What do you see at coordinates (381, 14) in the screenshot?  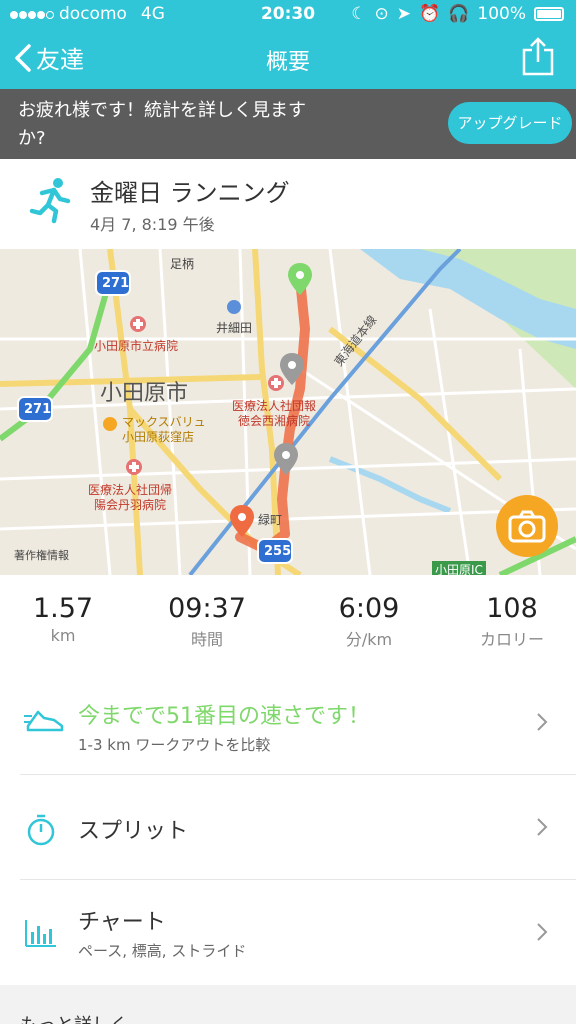 I see `rotation-lock-icon: ⊙` at bounding box center [381, 14].